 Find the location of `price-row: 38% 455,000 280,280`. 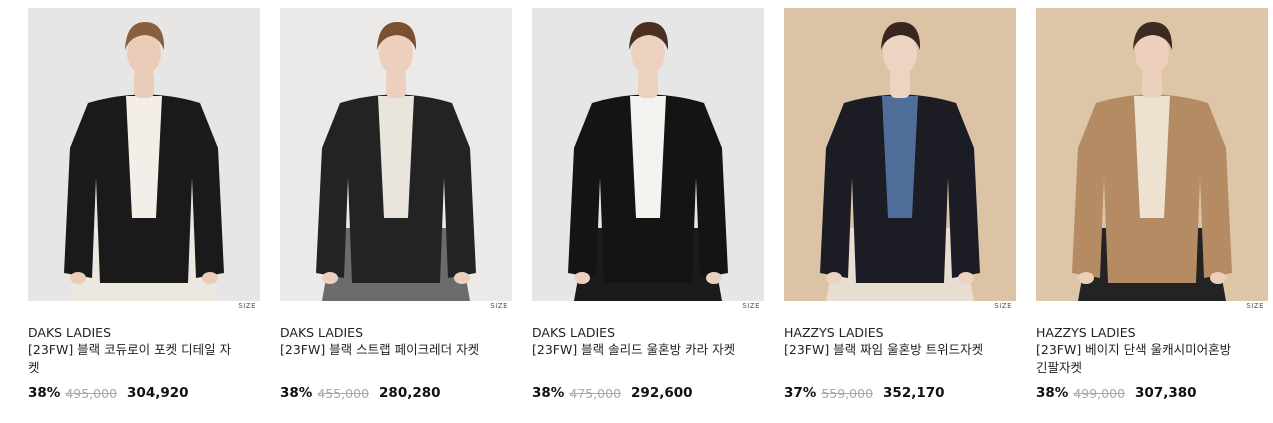

price-row: 38% 455,000 280,280 is located at coordinates (396, 393).